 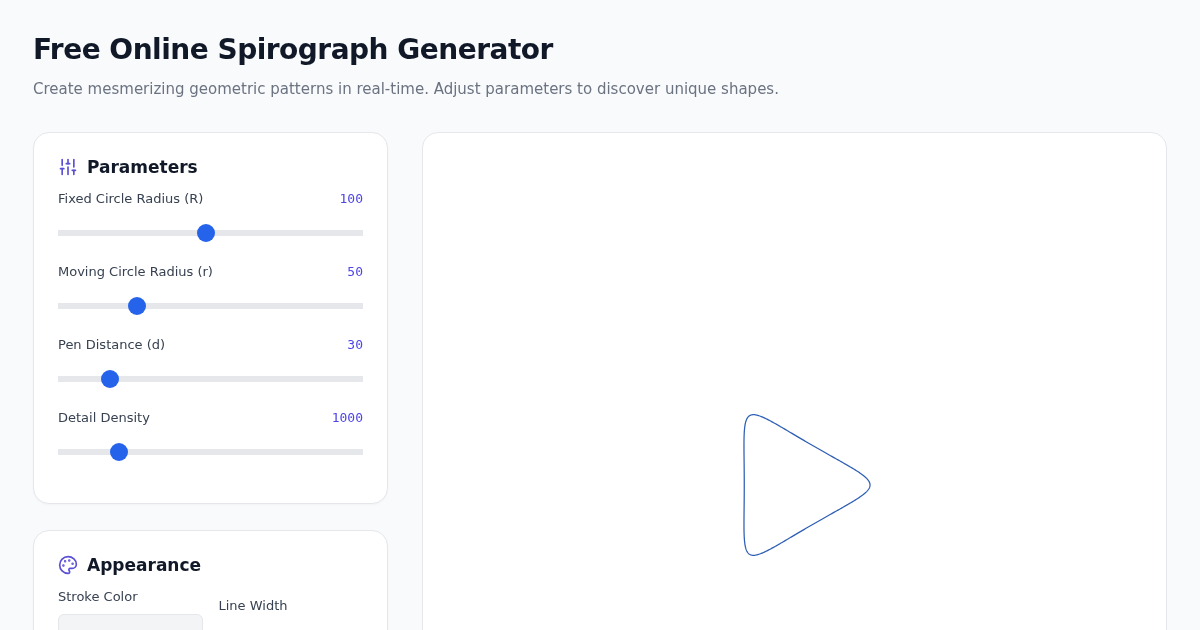 What do you see at coordinates (104, 417) in the screenshot?
I see `slider-label: Detail Density` at bounding box center [104, 417].